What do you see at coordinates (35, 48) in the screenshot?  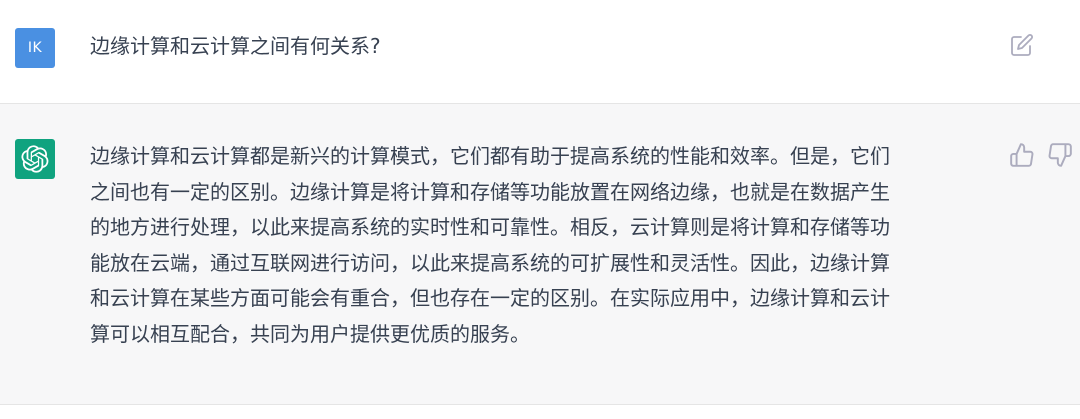 I see `user-avatar: IK` at bounding box center [35, 48].